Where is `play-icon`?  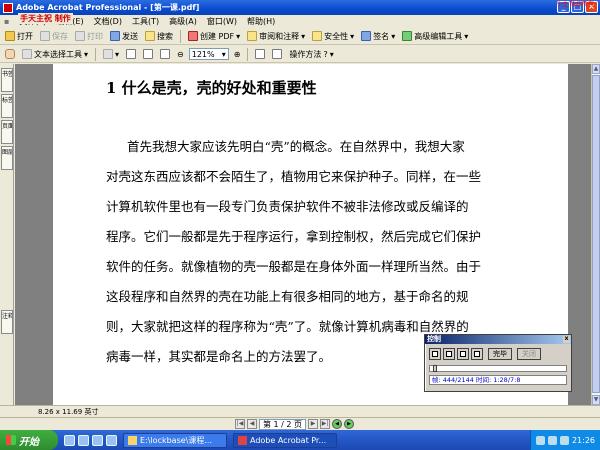 play-icon is located at coordinates (463, 354).